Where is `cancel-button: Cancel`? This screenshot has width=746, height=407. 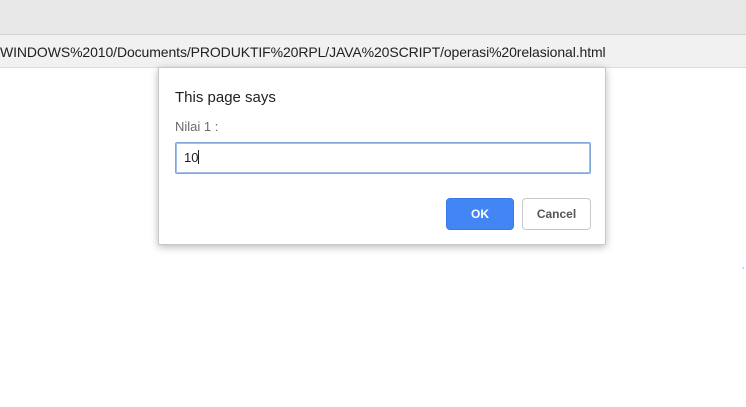 cancel-button: Cancel is located at coordinates (556, 214).